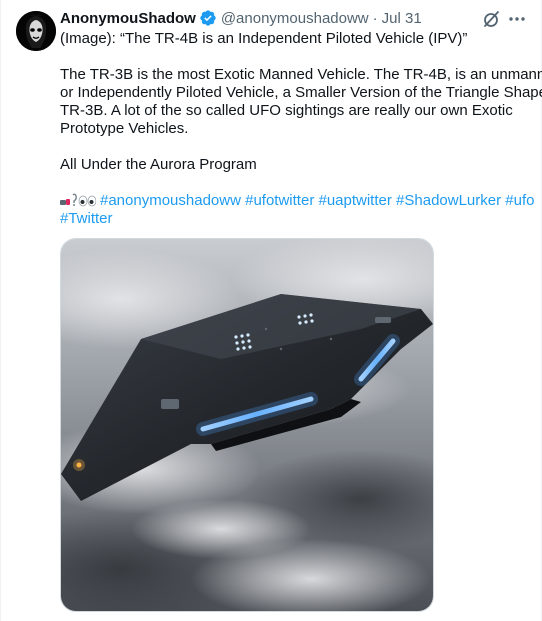 The height and width of the screenshot is (621, 542). Describe the element at coordinates (170, 200) in the screenshot. I see `hashtag-anonymoushadoww: #anonymoushadoww` at that location.